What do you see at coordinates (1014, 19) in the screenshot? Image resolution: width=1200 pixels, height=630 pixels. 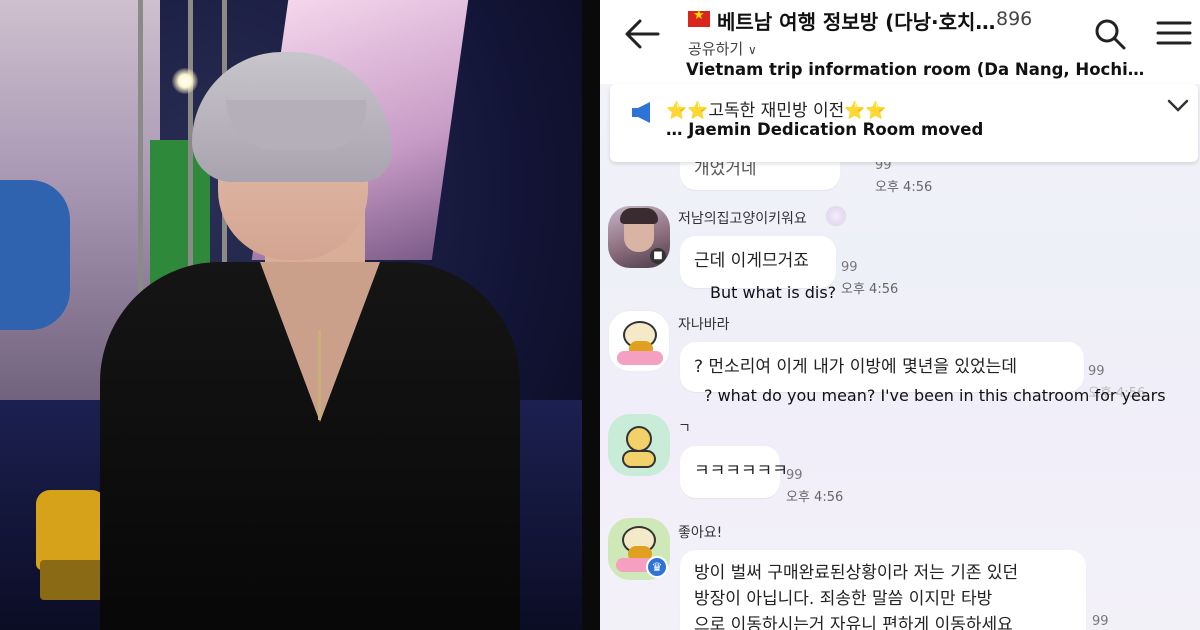 I see `member-count: 896` at bounding box center [1014, 19].